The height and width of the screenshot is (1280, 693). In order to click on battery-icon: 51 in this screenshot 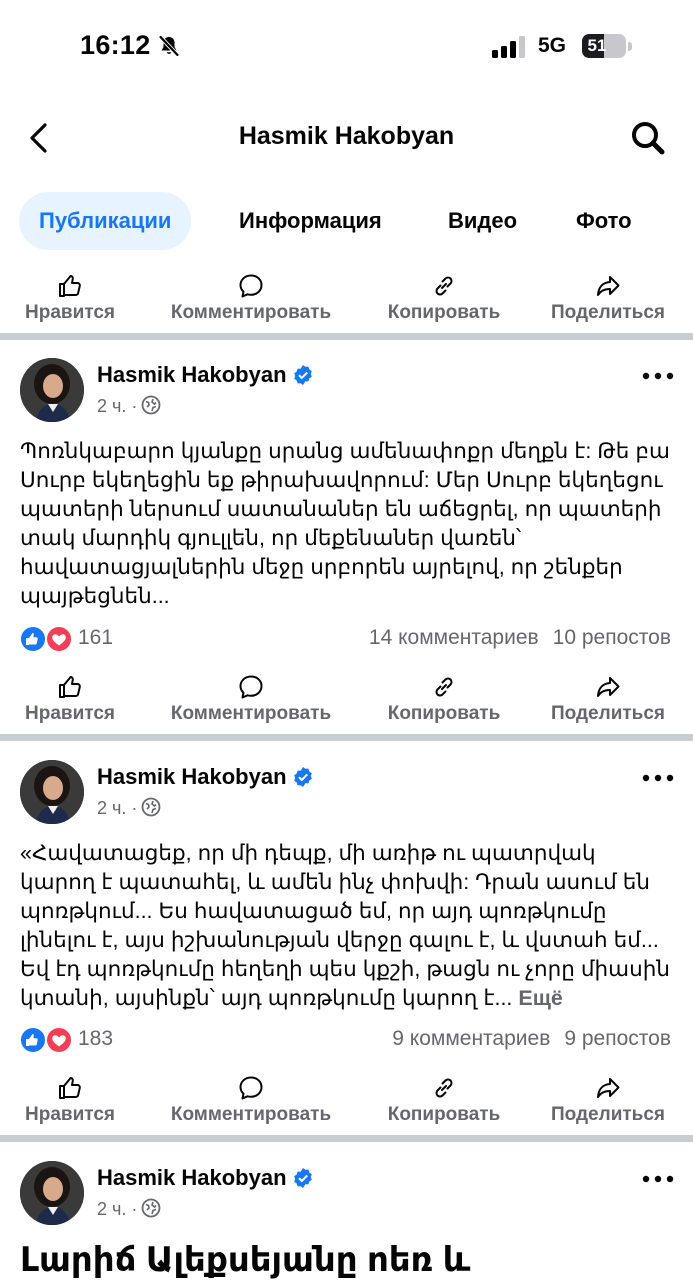, I will do `click(604, 46)`.